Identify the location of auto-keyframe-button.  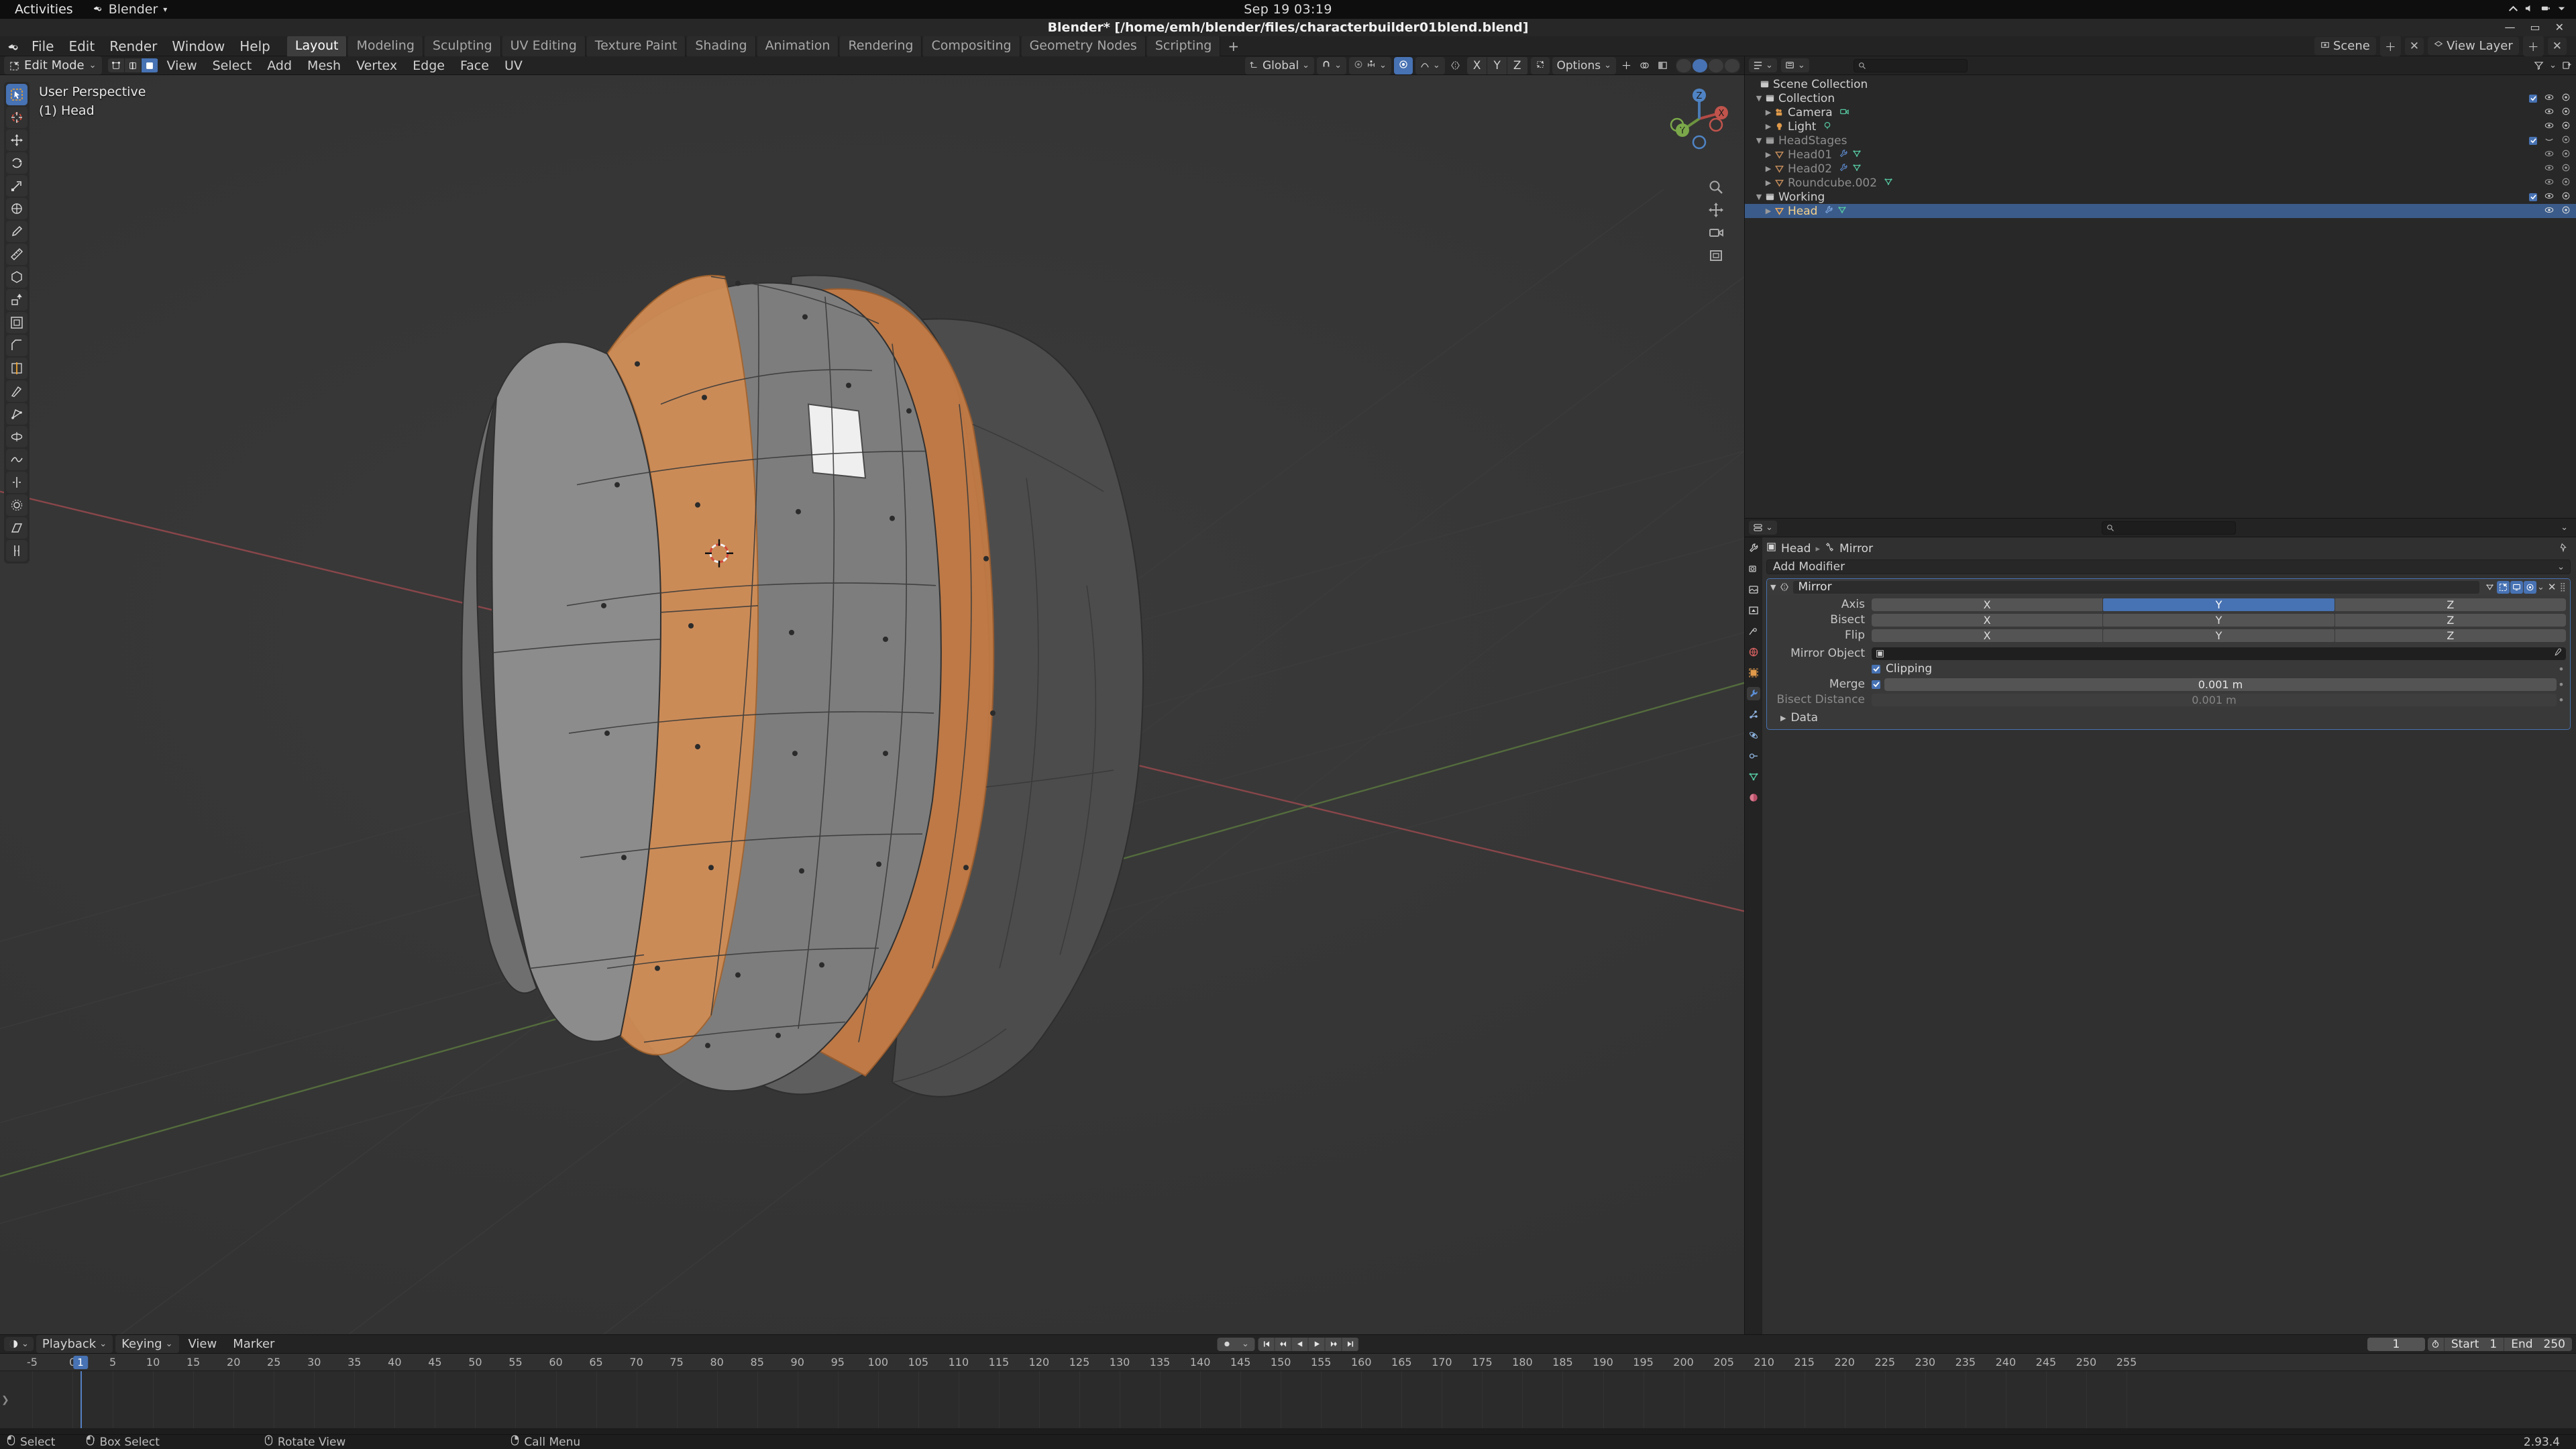
(1226, 1344).